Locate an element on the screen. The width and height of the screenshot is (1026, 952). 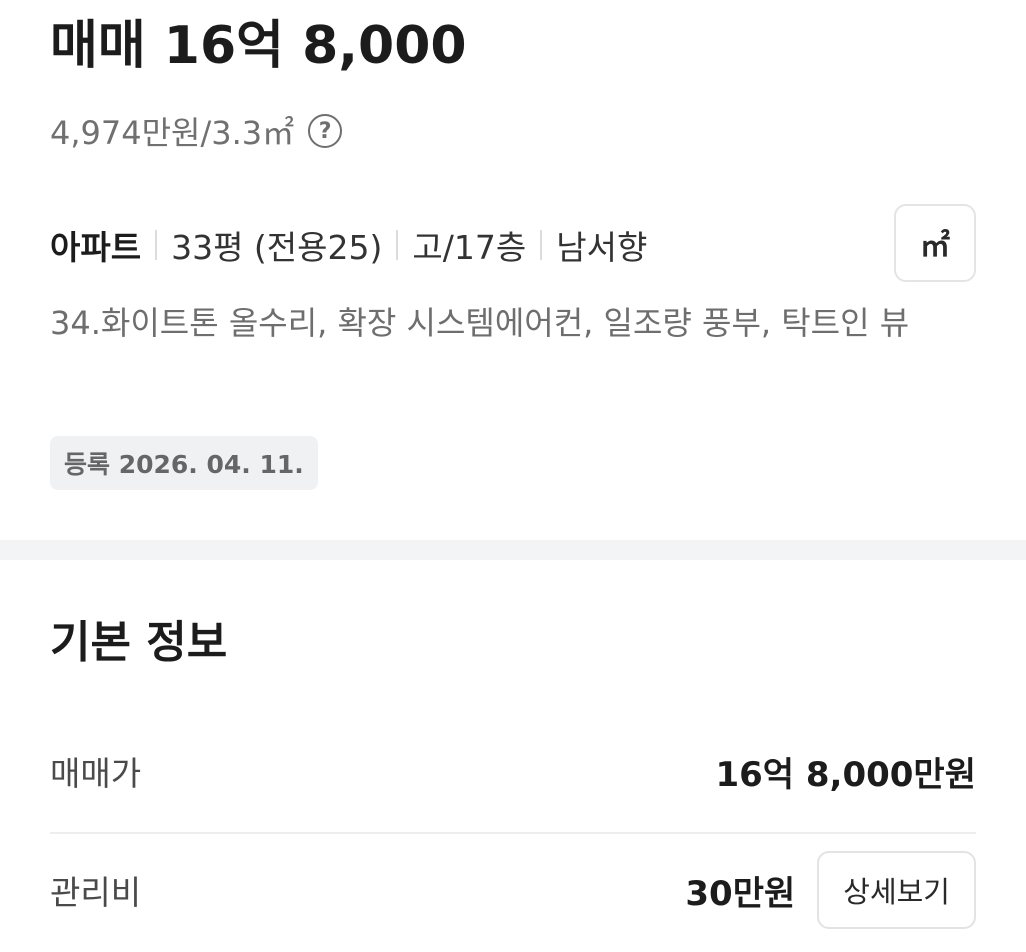
spec-row: 아파트 33평 (전용25) 고/17층 남서향 is located at coordinates (348, 245).